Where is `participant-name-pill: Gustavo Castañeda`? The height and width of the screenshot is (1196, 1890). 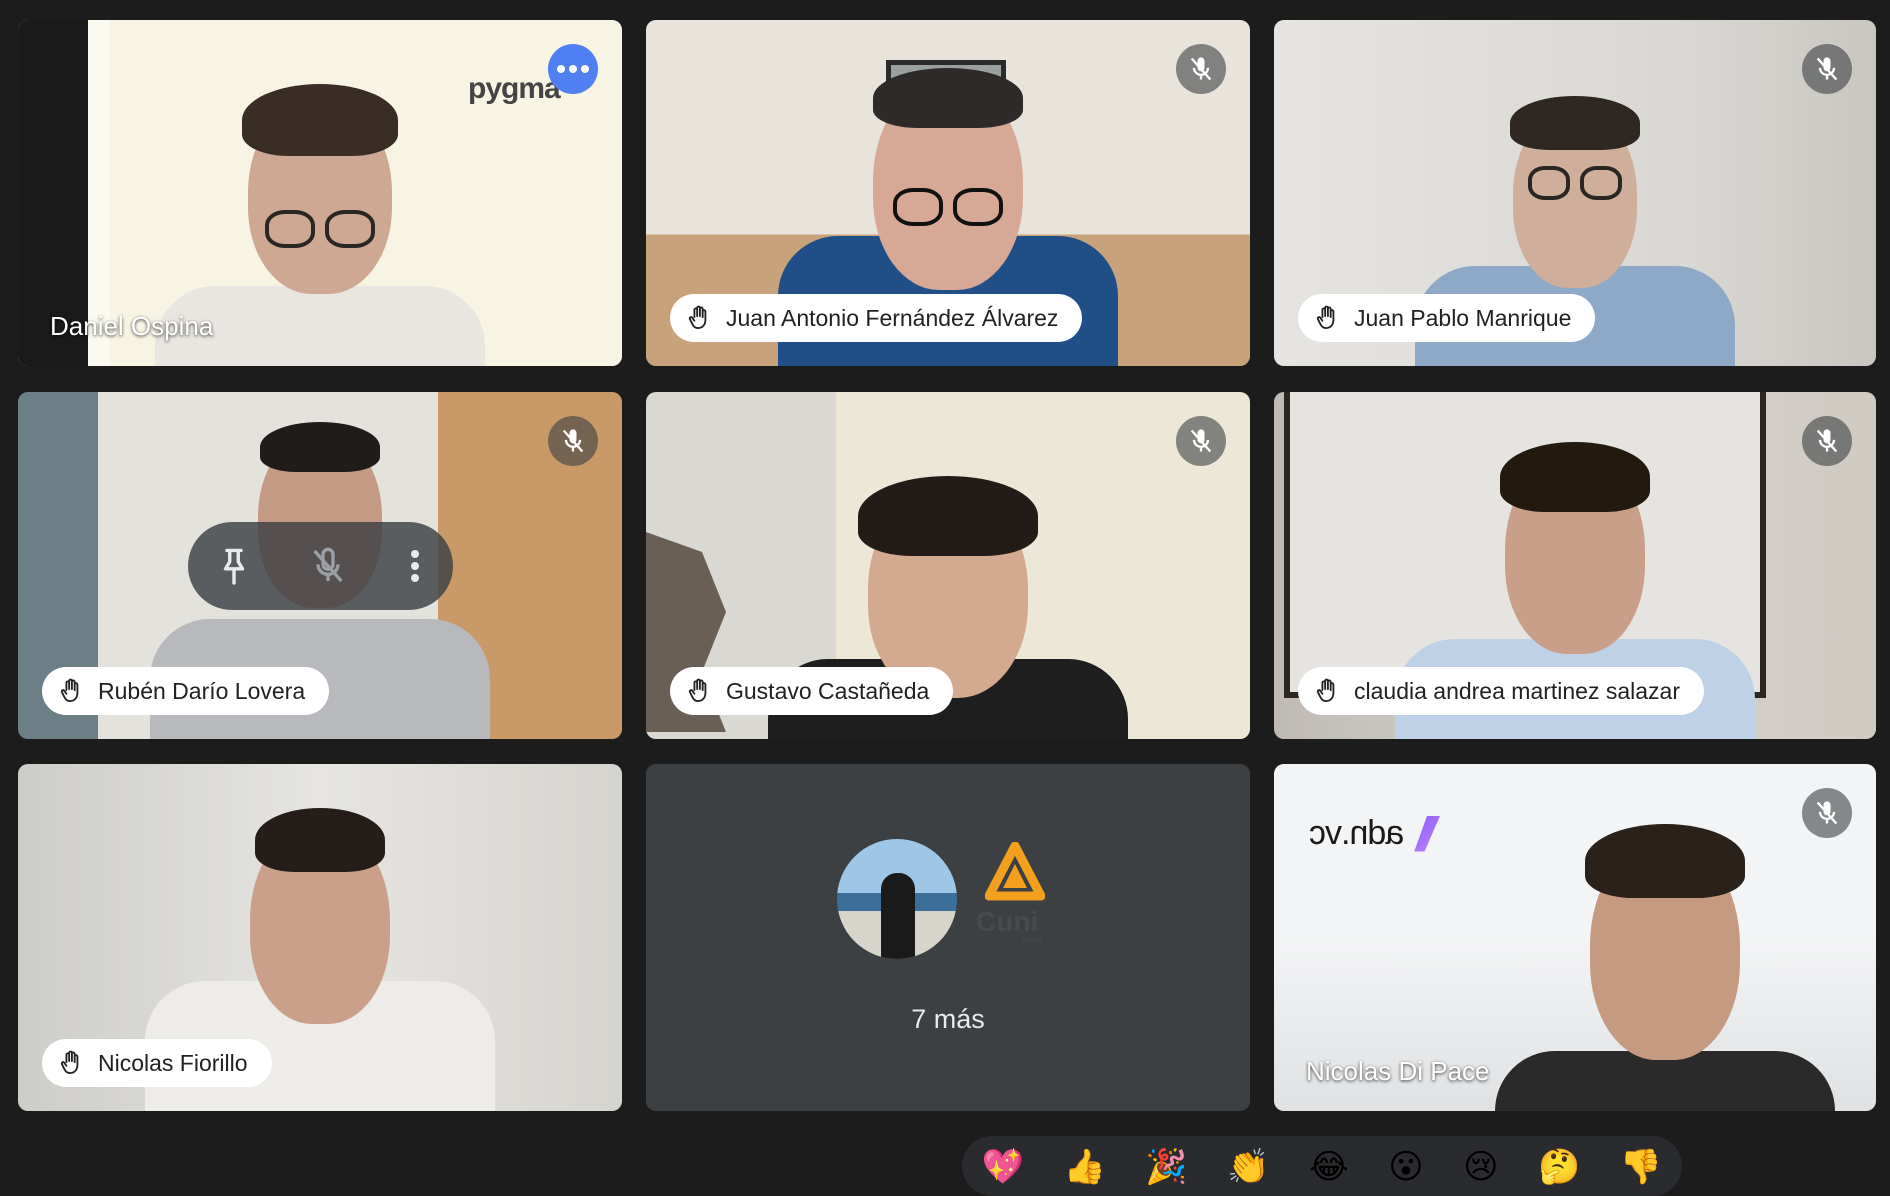 participant-name-pill: Gustavo Castañeda is located at coordinates (812, 691).